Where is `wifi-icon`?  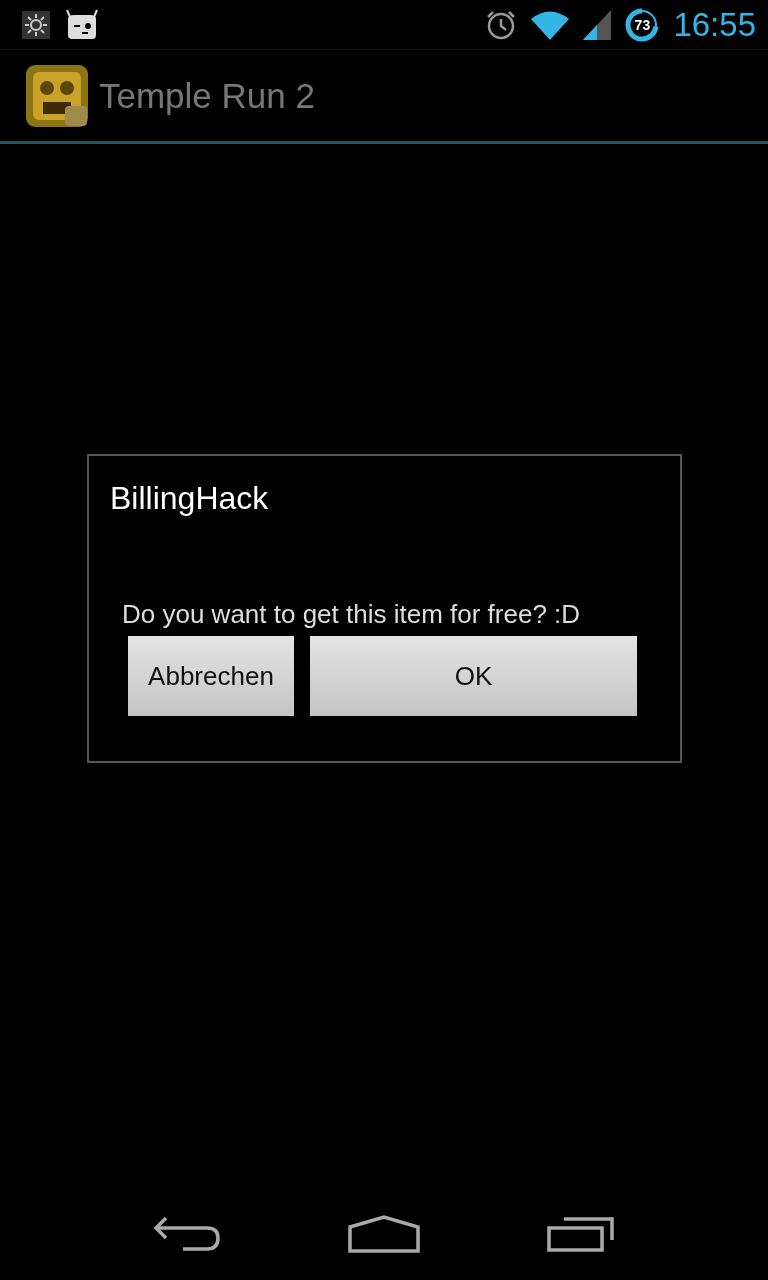 wifi-icon is located at coordinates (550, 24).